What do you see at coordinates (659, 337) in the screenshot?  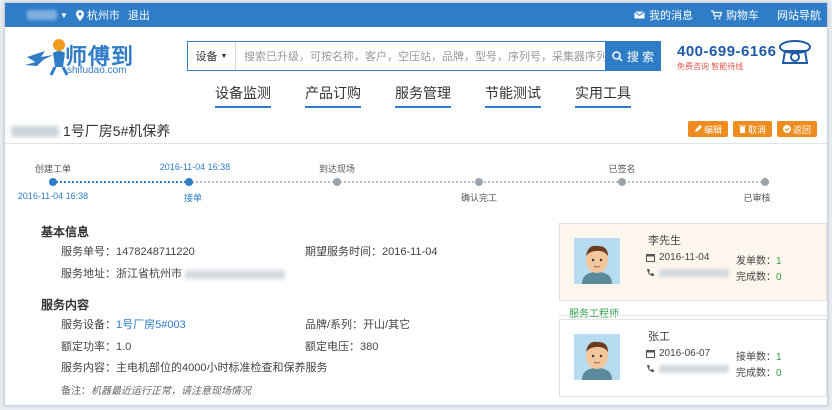 I see `engineer-name: 张工` at bounding box center [659, 337].